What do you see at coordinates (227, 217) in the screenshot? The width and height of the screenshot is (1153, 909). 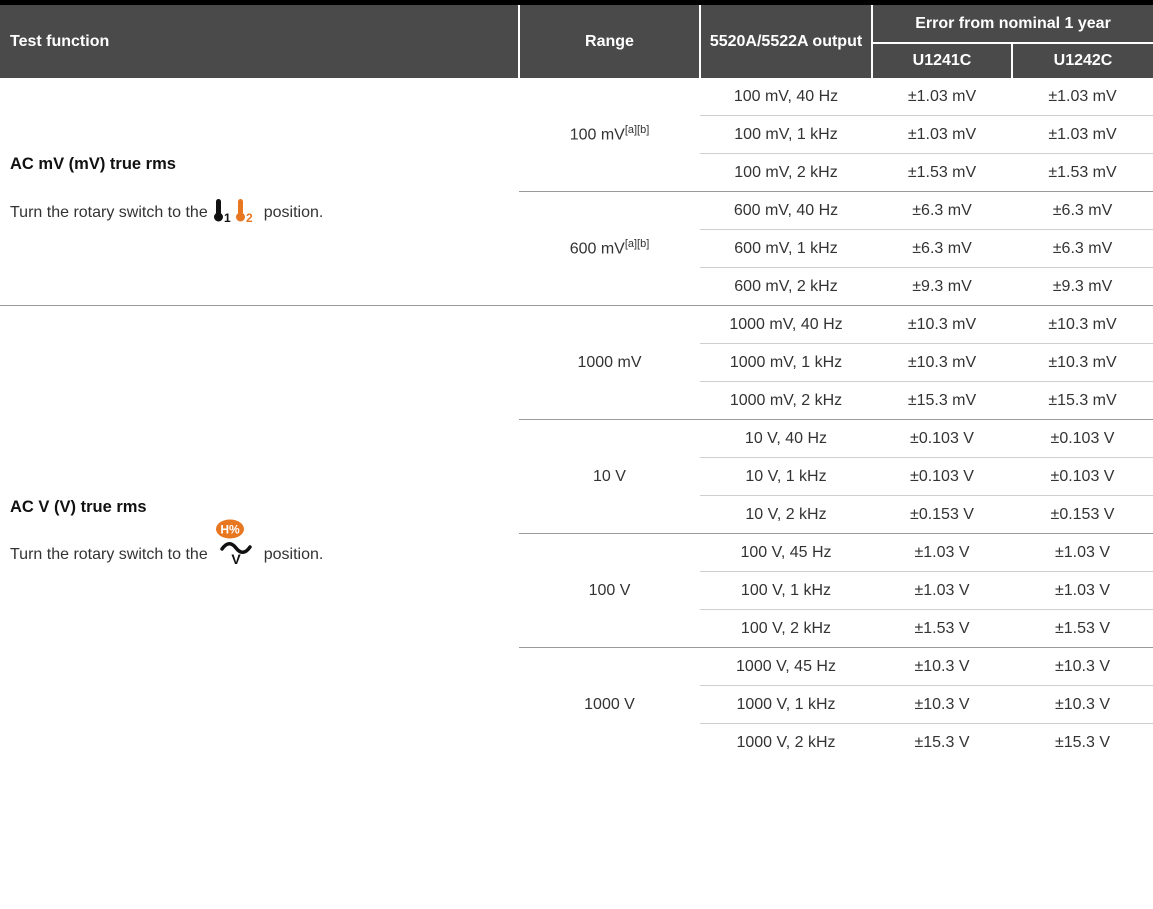 I see `subscript-1: 1` at bounding box center [227, 217].